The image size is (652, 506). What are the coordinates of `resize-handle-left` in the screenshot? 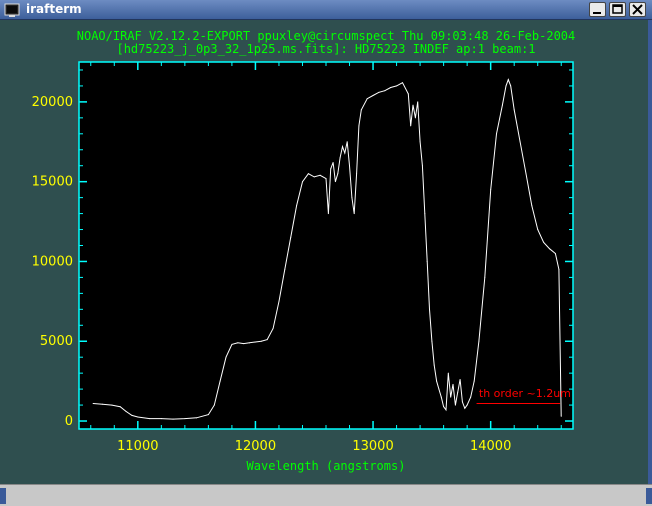 It's located at (3, 496).